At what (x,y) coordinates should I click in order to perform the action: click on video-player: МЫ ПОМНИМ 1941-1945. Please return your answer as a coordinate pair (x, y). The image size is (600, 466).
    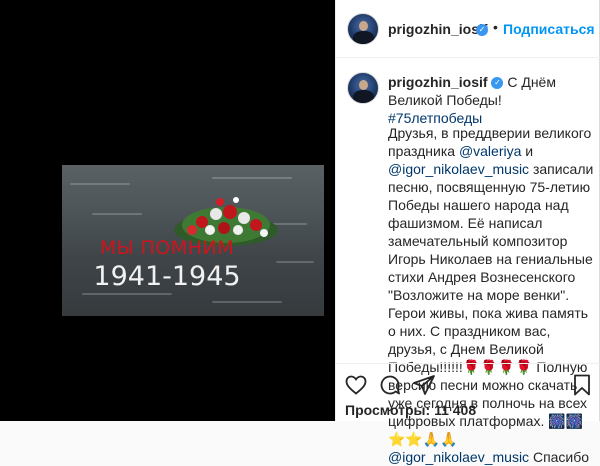
    Looking at the image, I should click on (193, 240).